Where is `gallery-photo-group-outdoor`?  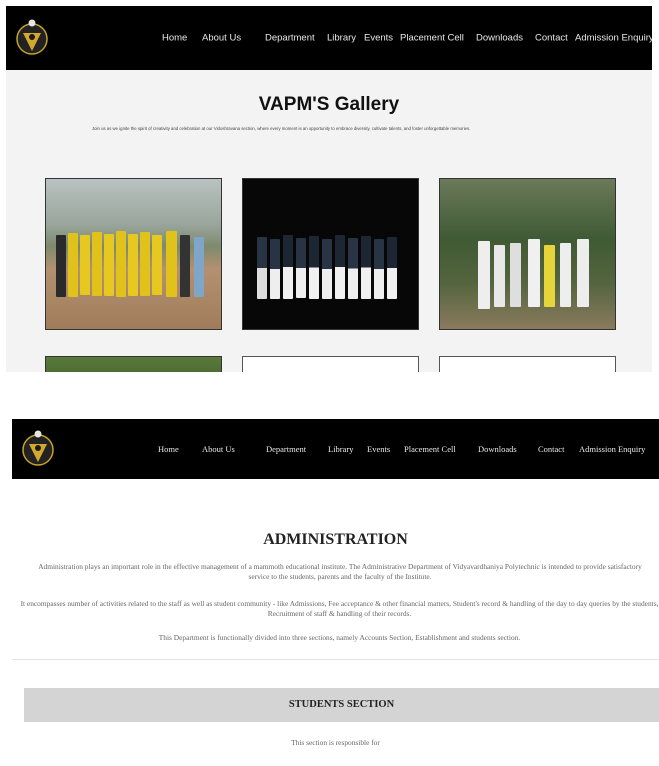
gallery-photo-group-outdoor is located at coordinates (527, 254).